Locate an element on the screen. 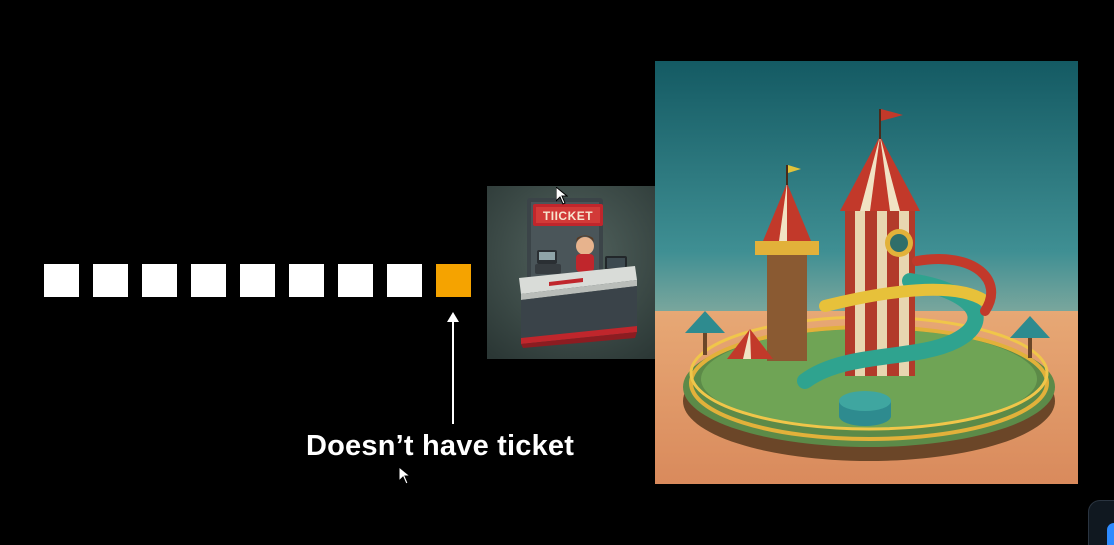  ticket-booth-image: TIICKET is located at coordinates (574, 272).